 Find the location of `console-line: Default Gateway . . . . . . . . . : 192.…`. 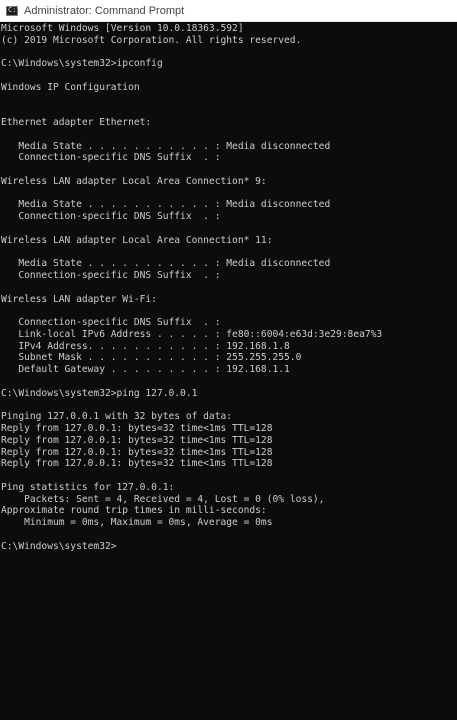

console-line: Default Gateway . . . . . . . . . : 192.… is located at coordinates (145, 370).